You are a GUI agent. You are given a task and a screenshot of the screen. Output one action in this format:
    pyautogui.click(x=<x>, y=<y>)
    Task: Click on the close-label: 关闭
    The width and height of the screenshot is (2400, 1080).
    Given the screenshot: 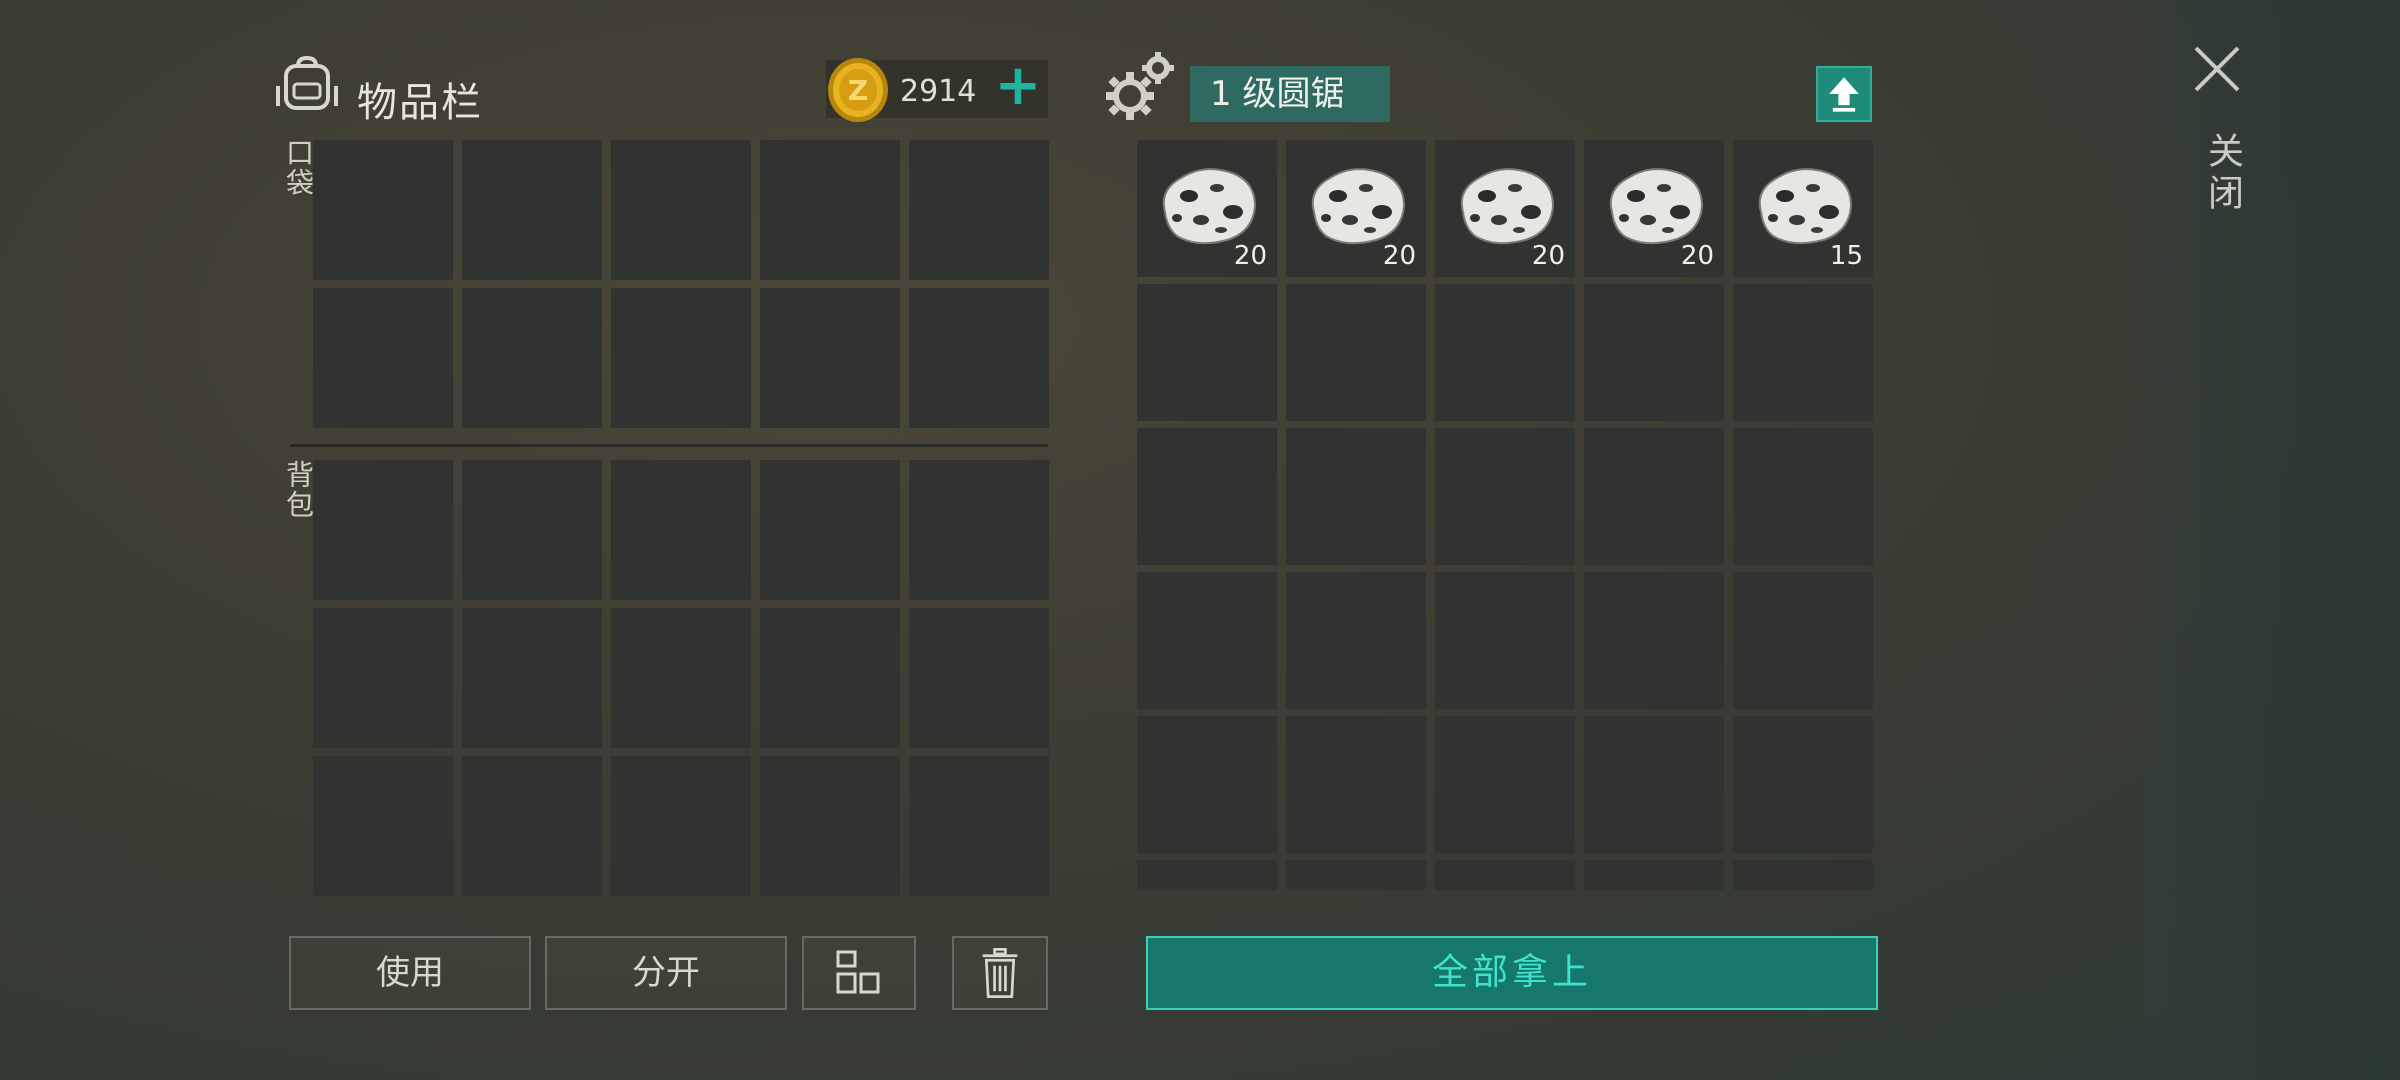 What is the action you would take?
    pyautogui.click(x=2222, y=174)
    